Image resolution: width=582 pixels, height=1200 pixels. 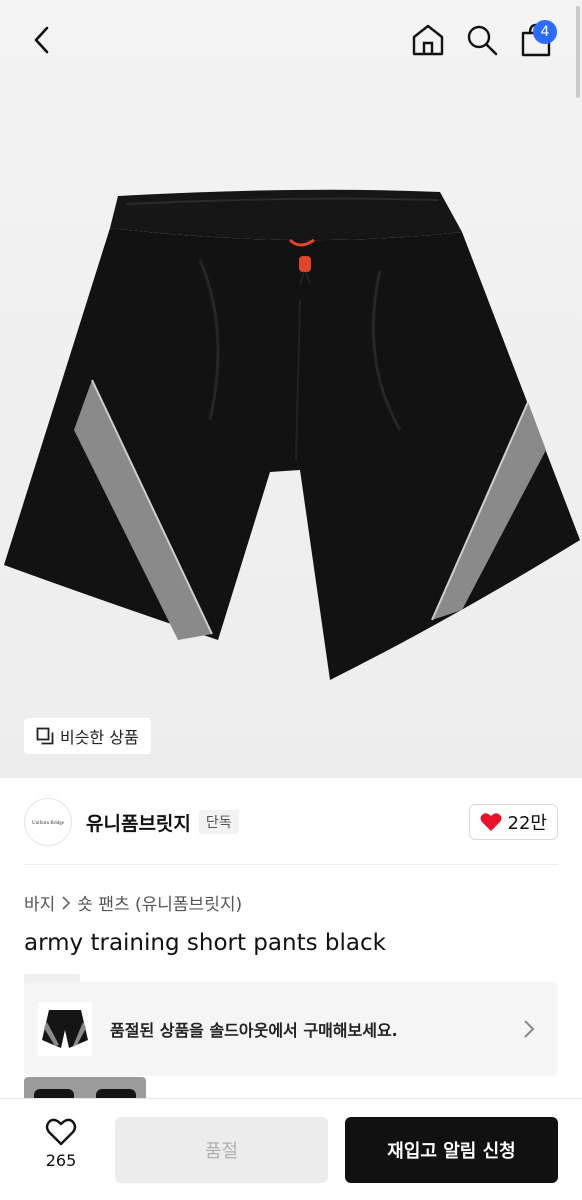 I want to click on home-button, so click(x=428, y=40).